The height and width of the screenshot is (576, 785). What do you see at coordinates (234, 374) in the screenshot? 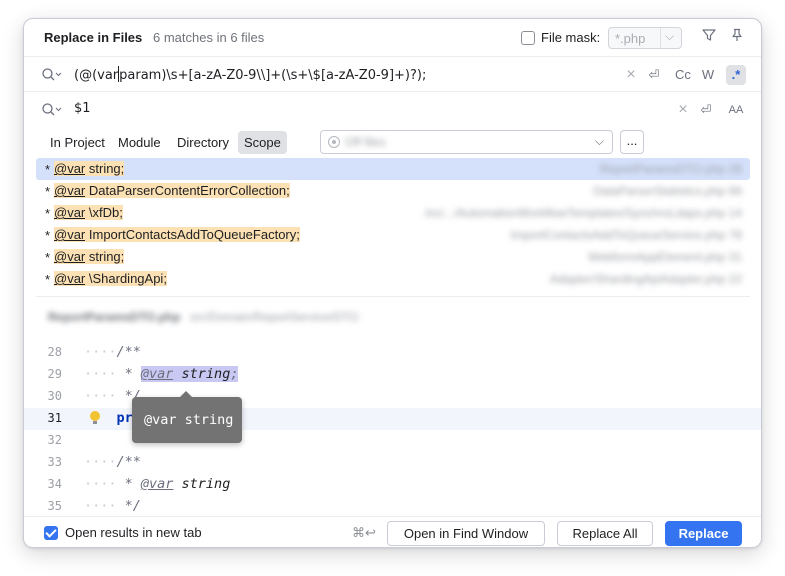
I see `match-end: ;` at bounding box center [234, 374].